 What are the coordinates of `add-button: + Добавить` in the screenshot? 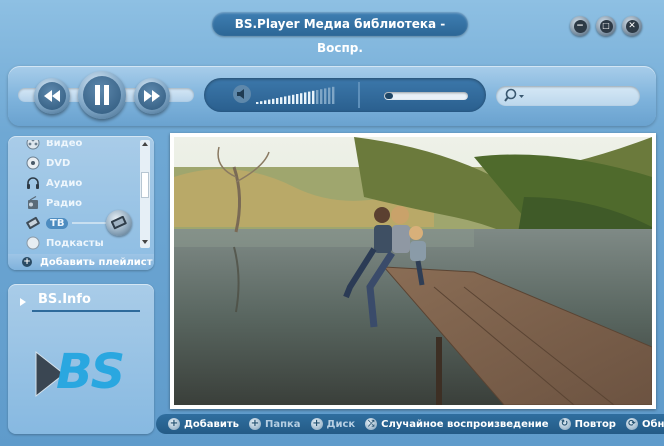 It's located at (203, 424).